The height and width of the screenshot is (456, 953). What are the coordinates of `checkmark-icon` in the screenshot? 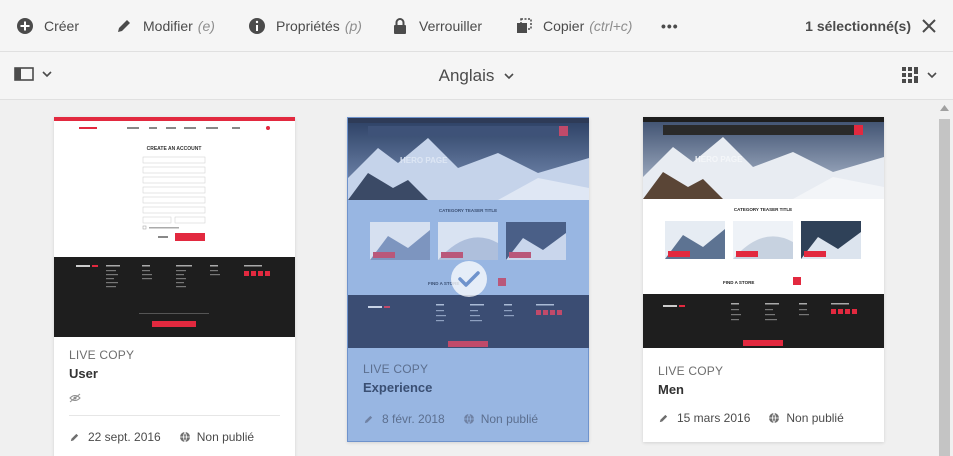 It's located at (469, 279).